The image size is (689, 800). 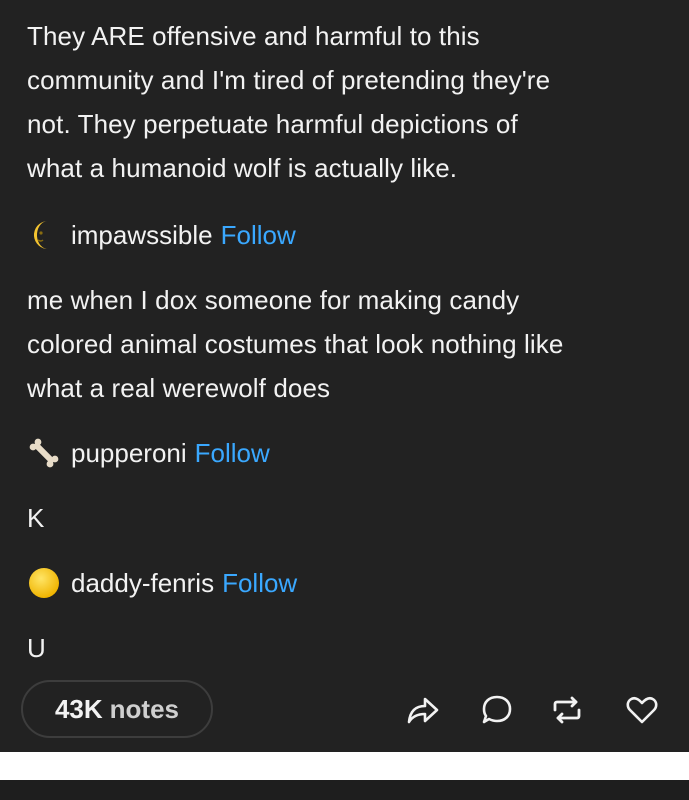 What do you see at coordinates (44, 453) in the screenshot?
I see `bone-icon` at bounding box center [44, 453].